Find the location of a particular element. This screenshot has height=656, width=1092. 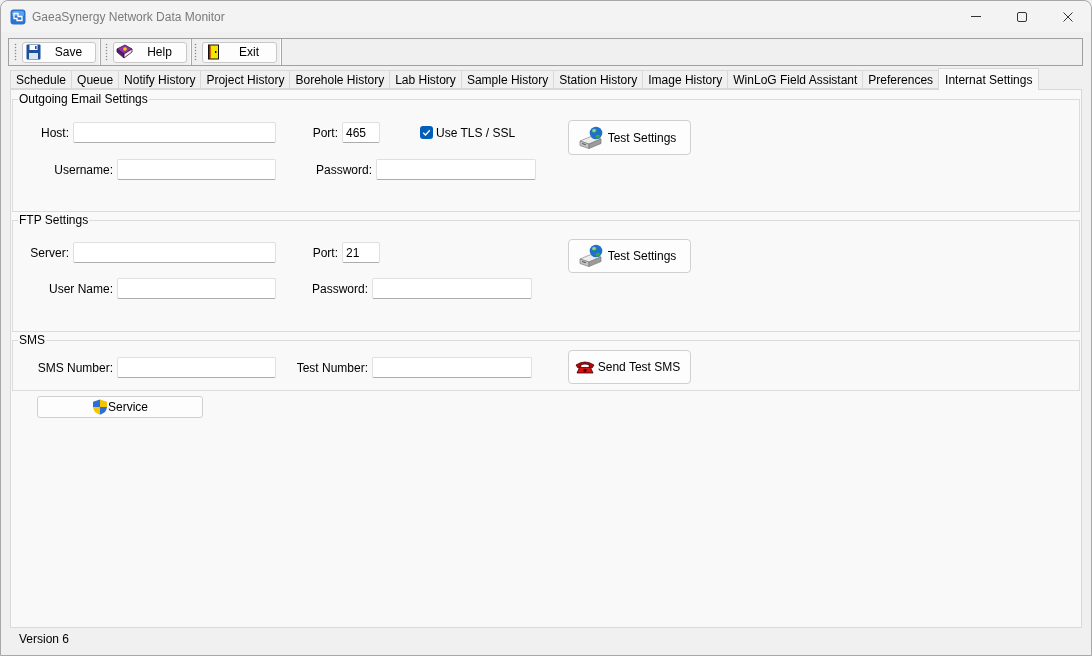

tab: Notify History is located at coordinates (160, 79).